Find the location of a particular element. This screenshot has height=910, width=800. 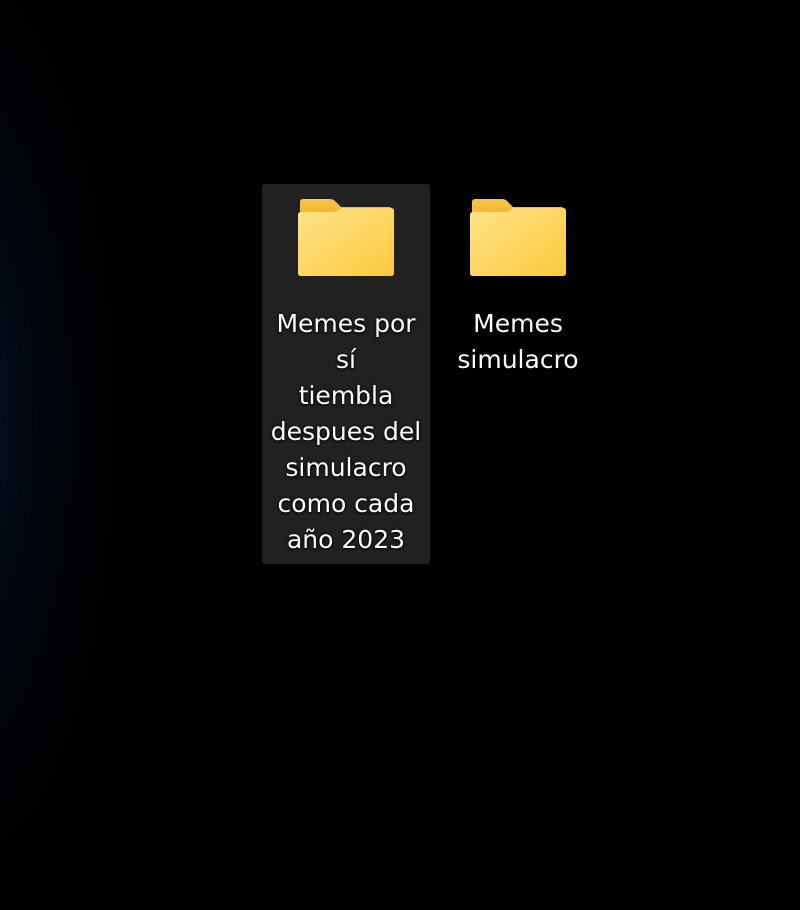

folder-label-line: tiembla is located at coordinates (346, 395).